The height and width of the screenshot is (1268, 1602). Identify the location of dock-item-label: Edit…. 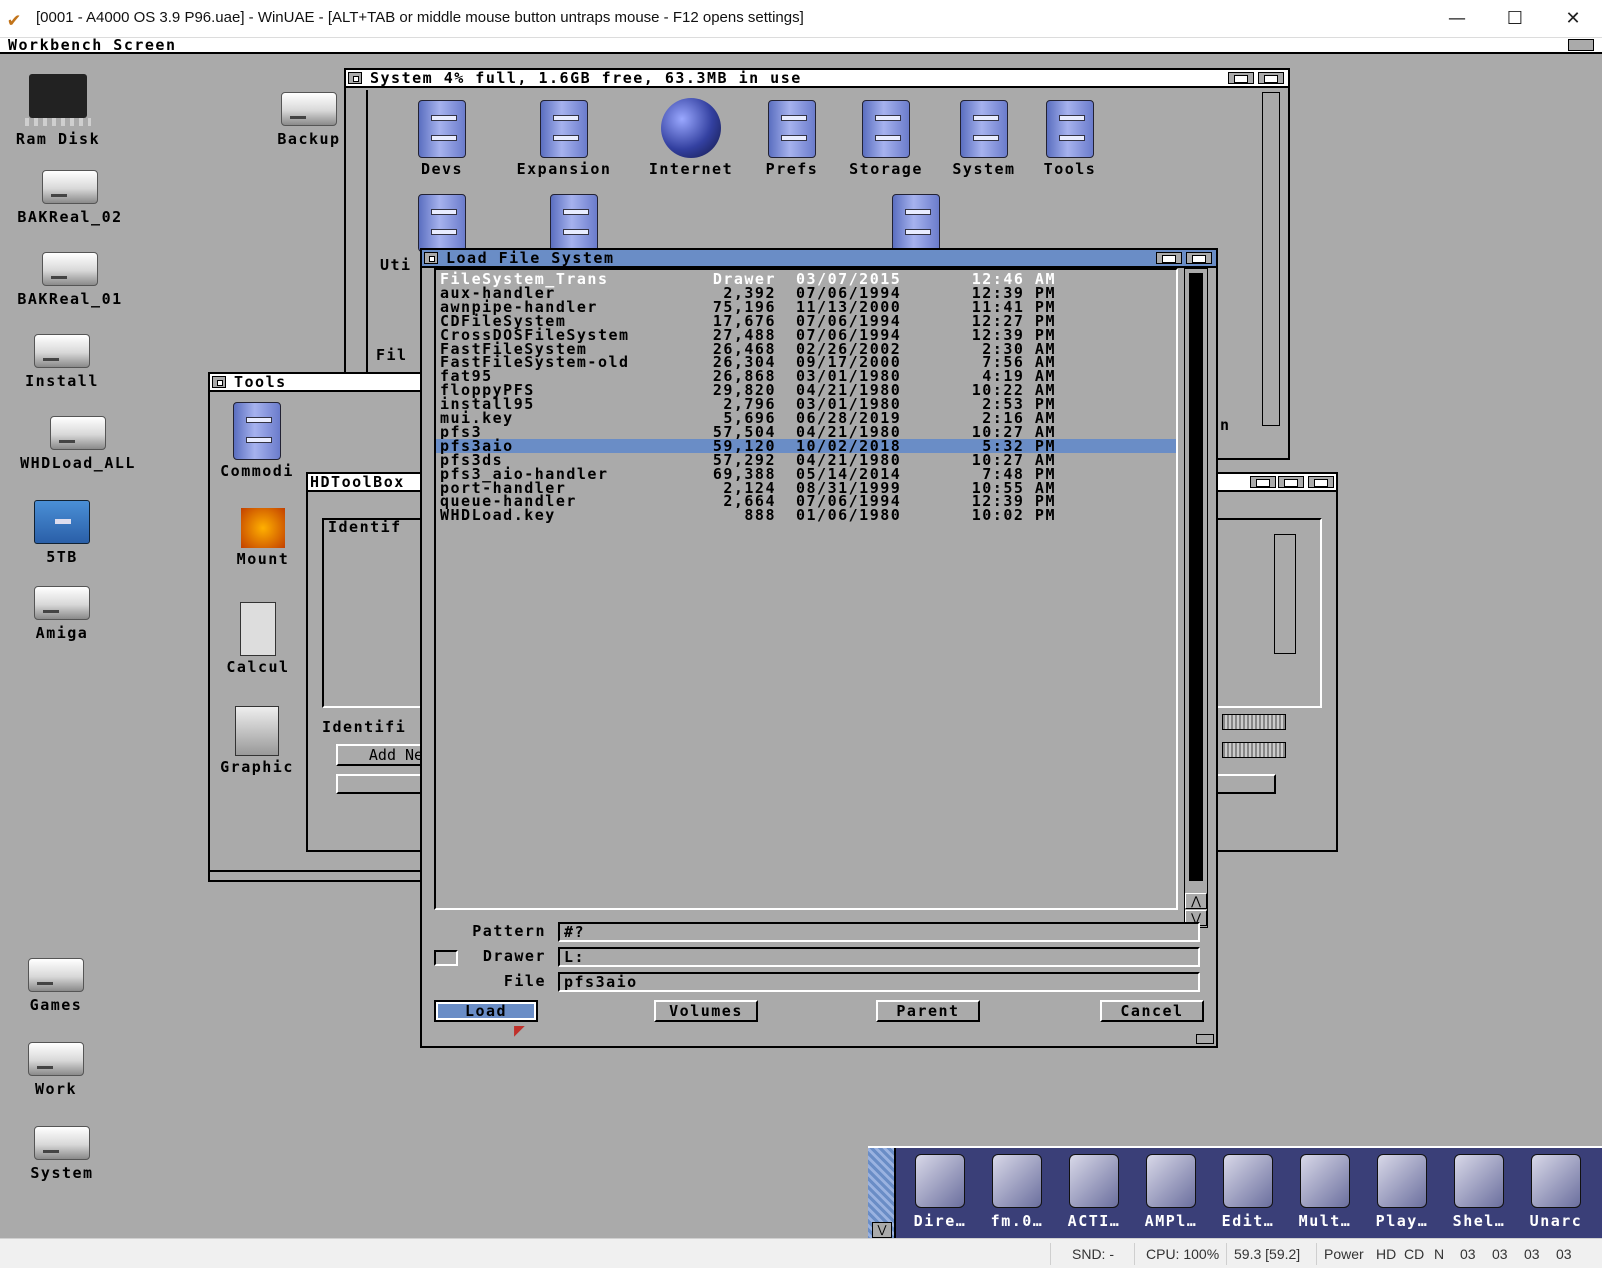
(1248, 1221).